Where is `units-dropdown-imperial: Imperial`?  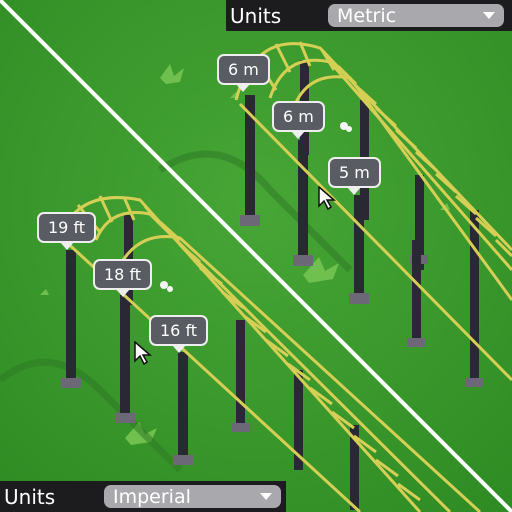 units-dropdown-imperial: Imperial is located at coordinates (192, 496).